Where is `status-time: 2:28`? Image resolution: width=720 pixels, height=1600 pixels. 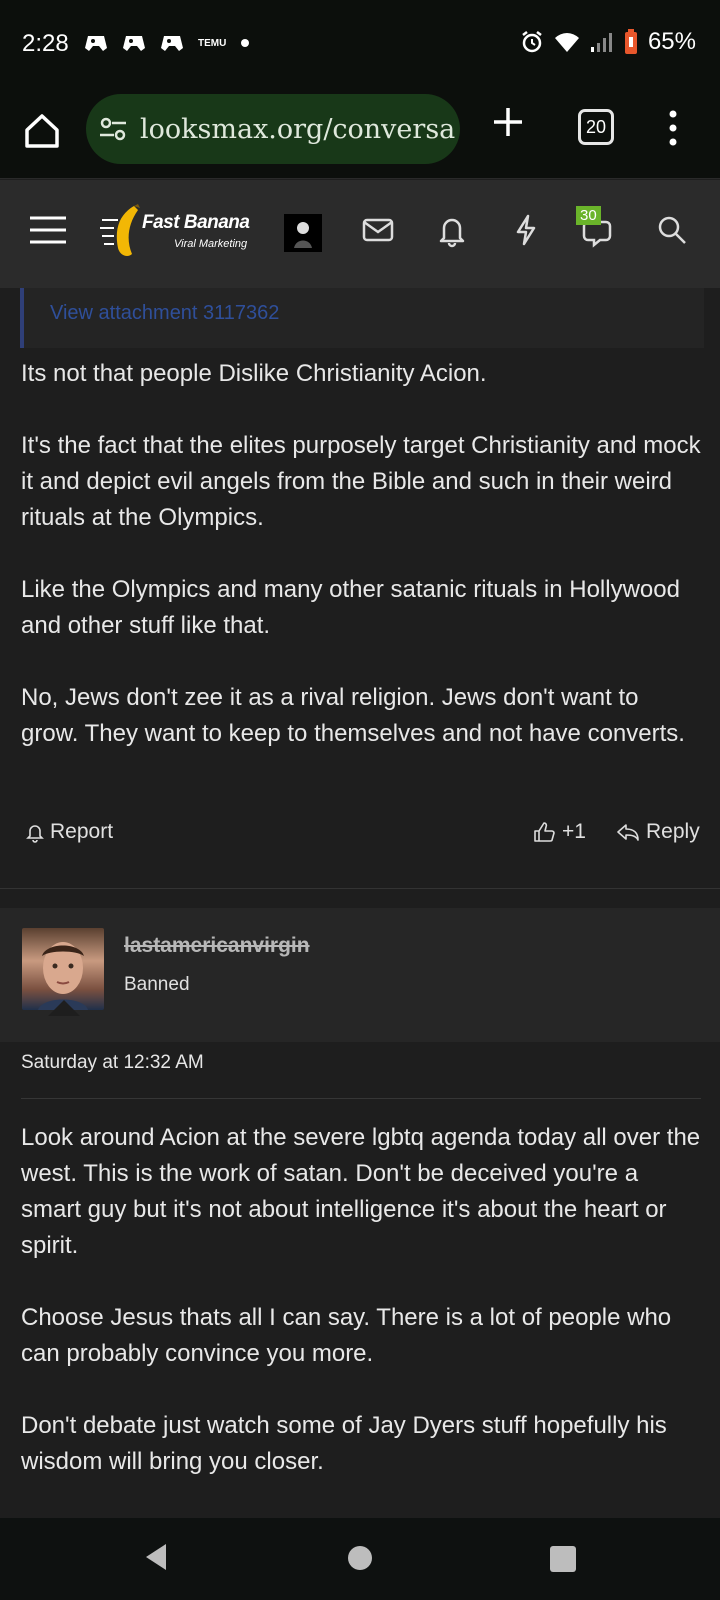
status-time: 2:28 is located at coordinates (45, 43).